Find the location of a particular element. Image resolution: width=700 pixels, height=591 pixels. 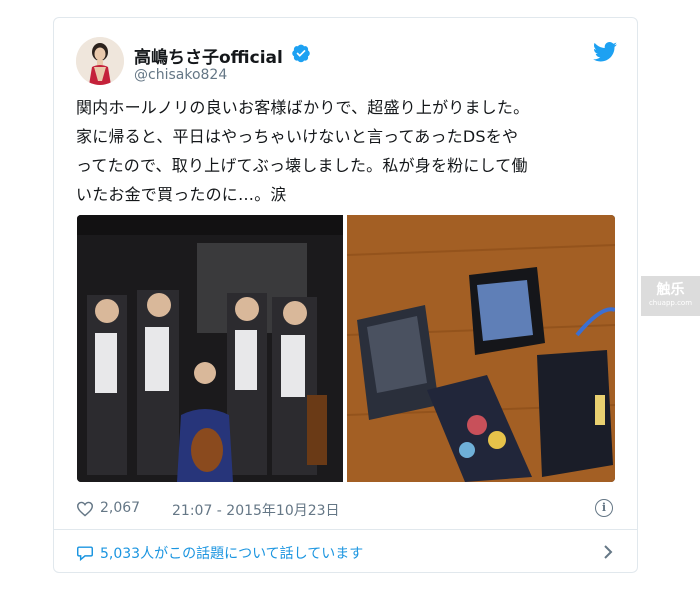

avatar is located at coordinates (100, 61).